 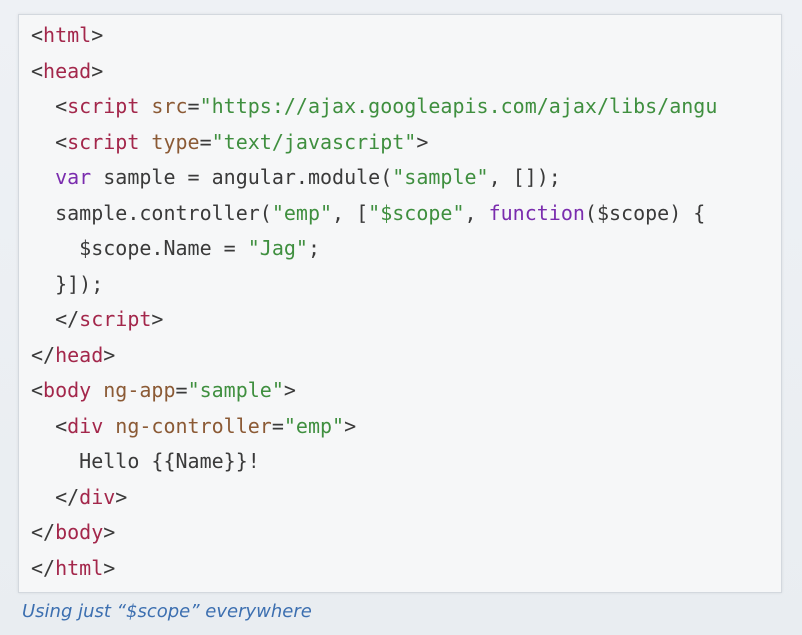 What do you see at coordinates (645, 212) in the screenshot?
I see `code-token-plain: ($scope) {` at bounding box center [645, 212].